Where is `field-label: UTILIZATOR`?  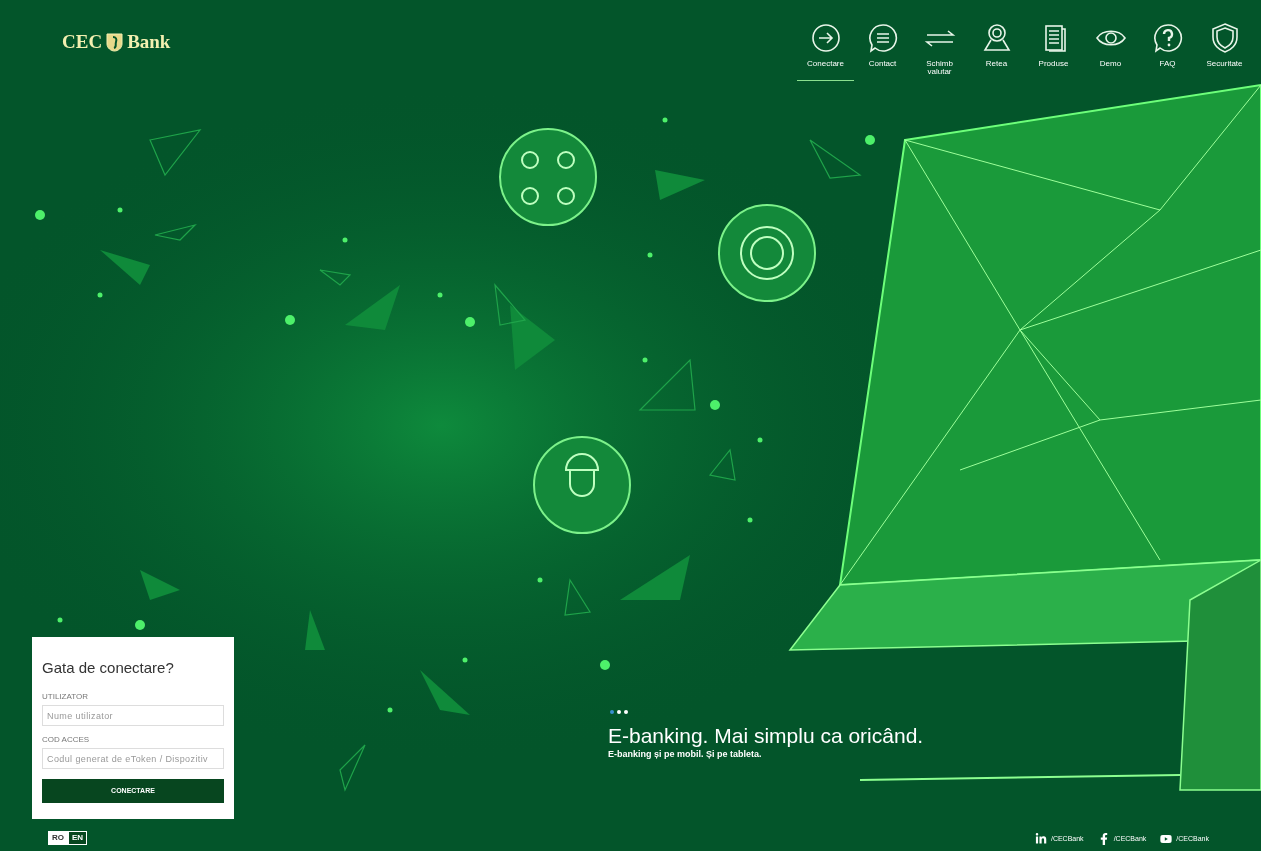
field-label: UTILIZATOR is located at coordinates (65, 697).